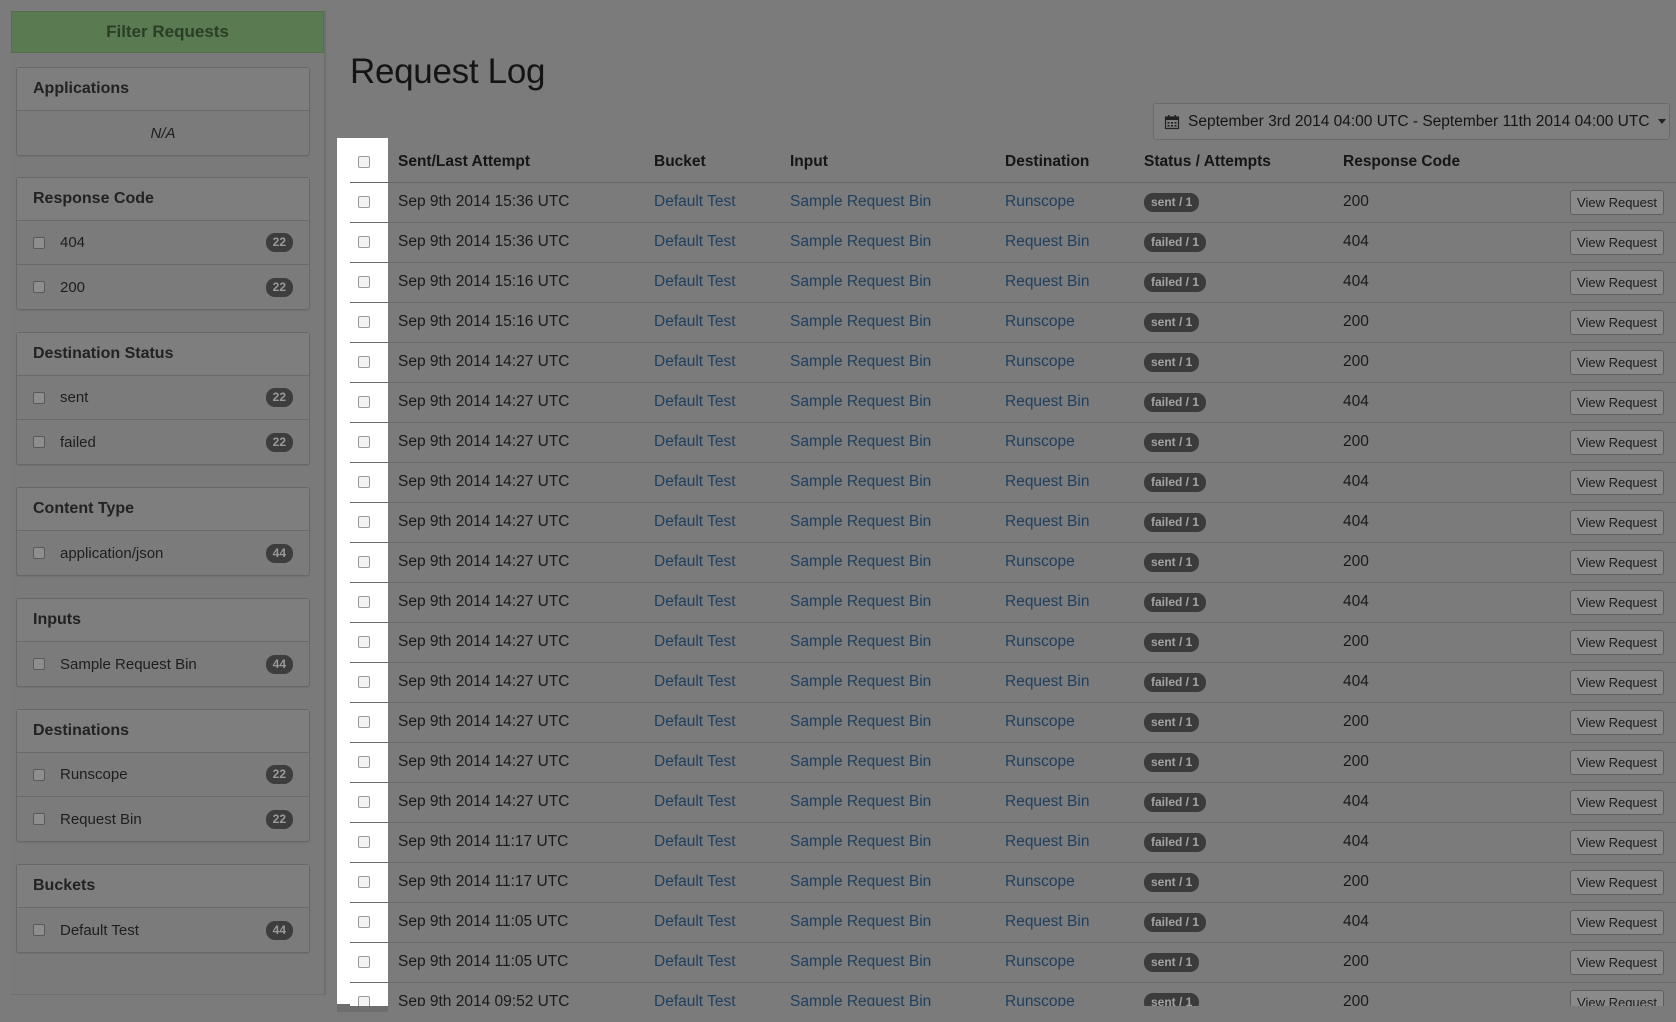 Image resolution: width=1676 pixels, height=1022 pixels. What do you see at coordinates (712, 162) in the screenshot?
I see `column-header-bucket: Bucket` at bounding box center [712, 162].